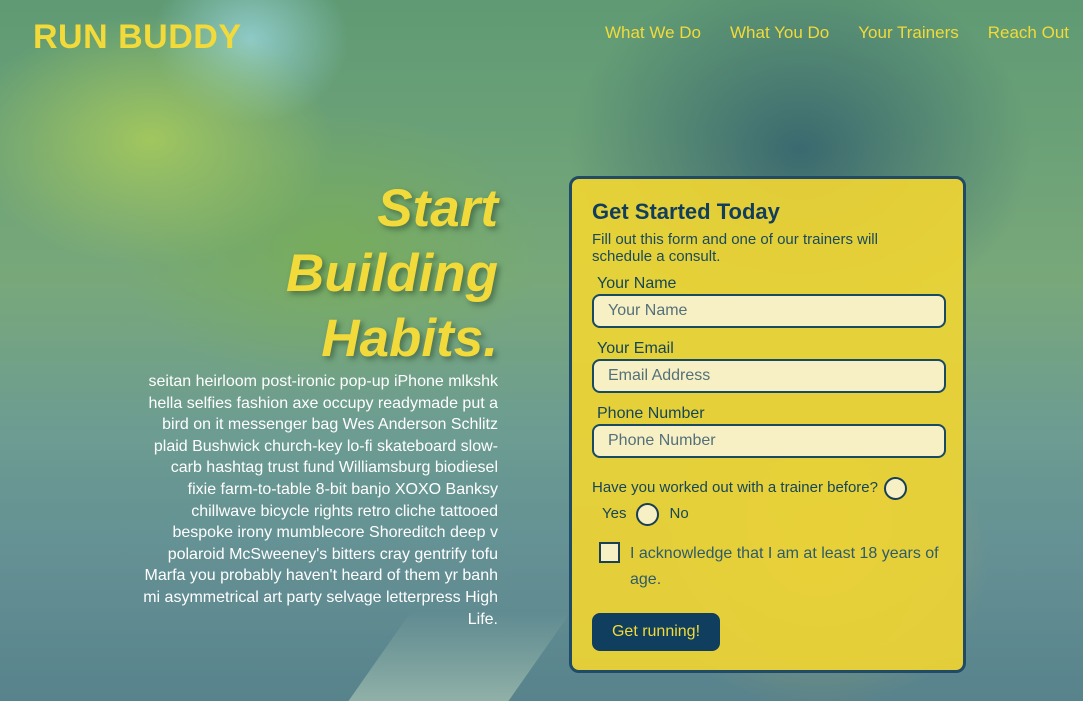 The height and width of the screenshot is (701, 1083). I want to click on brand-logo: RUN BUDDY, so click(137, 37).